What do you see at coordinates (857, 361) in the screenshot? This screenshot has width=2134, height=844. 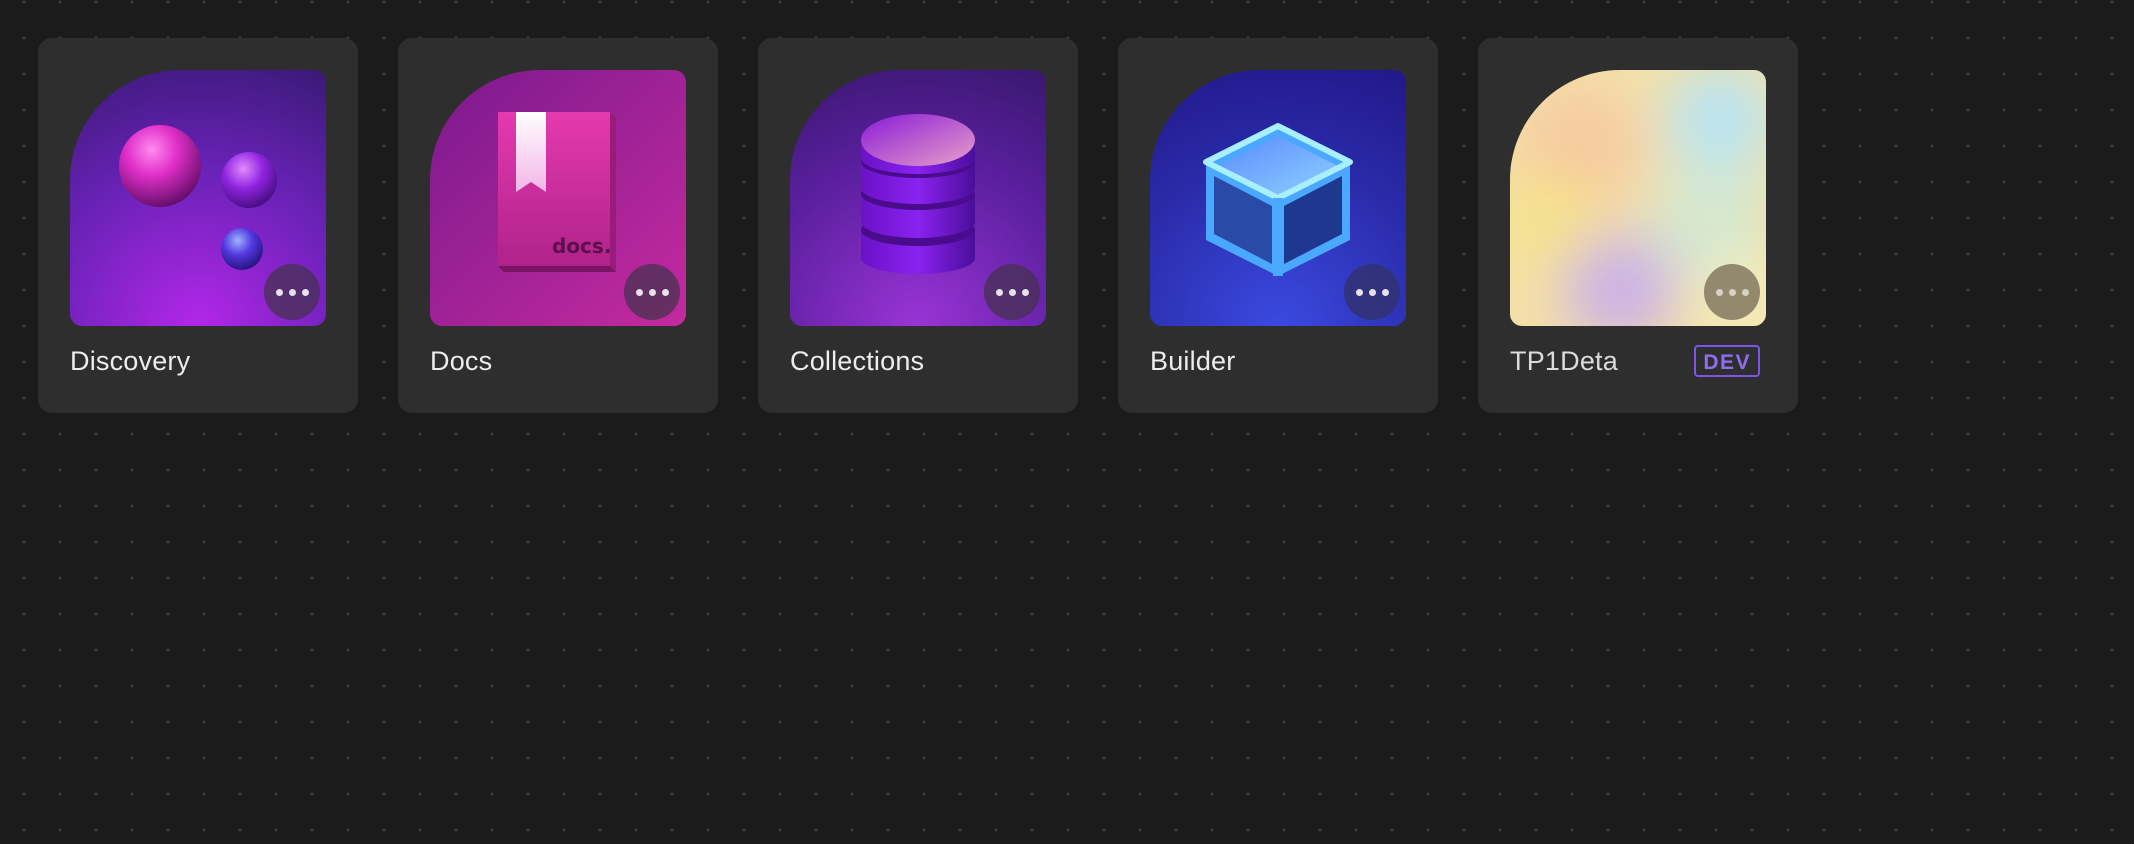 I see `app-label: Collections` at bounding box center [857, 361].